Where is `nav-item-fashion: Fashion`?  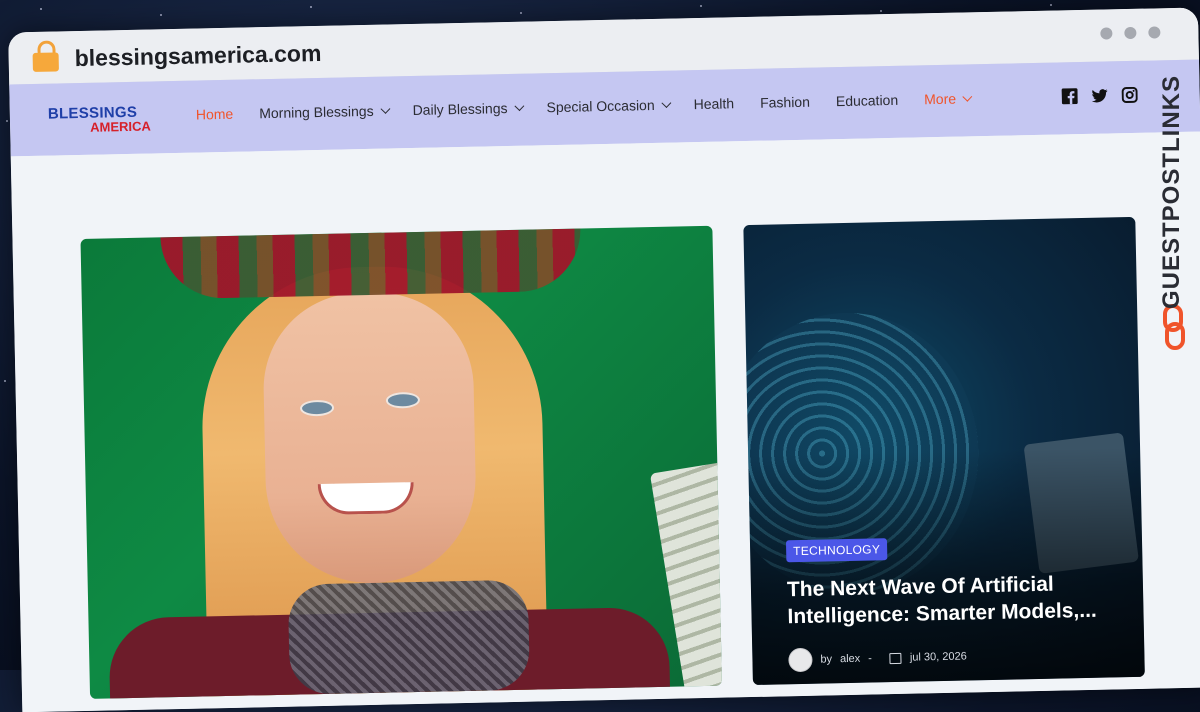 nav-item-fashion: Fashion is located at coordinates (785, 102).